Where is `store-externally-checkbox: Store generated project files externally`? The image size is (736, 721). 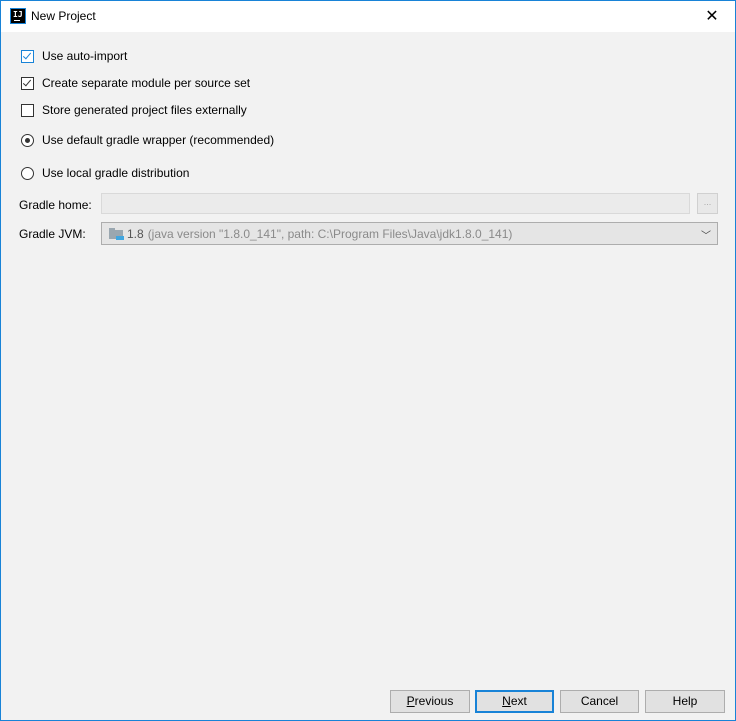
store-externally-checkbox: Store generated project files externally is located at coordinates (134, 110).